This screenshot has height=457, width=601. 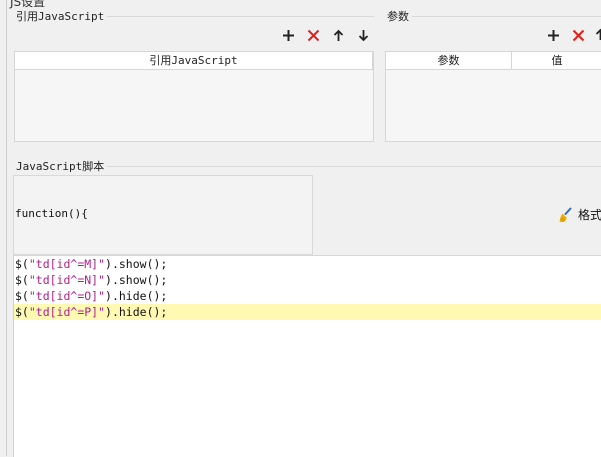 I want to click on arrow-down-icon, so click(x=363, y=35).